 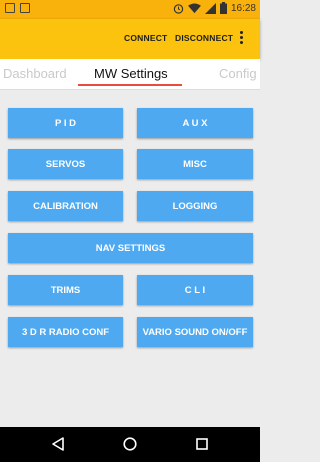 I want to click on tab-mw-settings: MW Settings, so click(x=131, y=73).